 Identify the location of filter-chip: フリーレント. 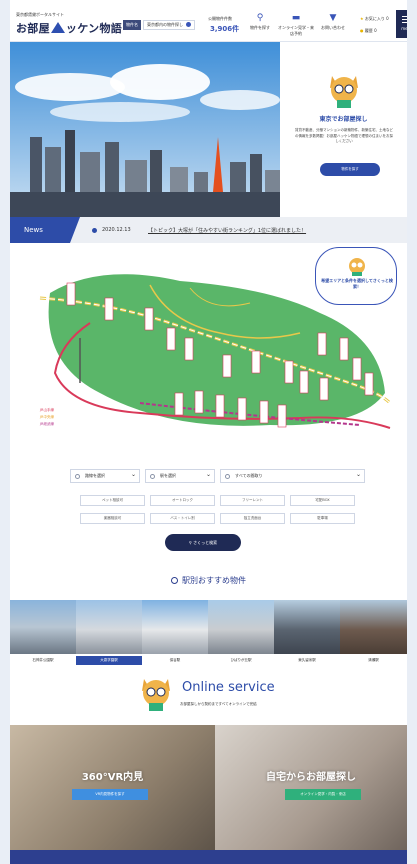
(252, 500).